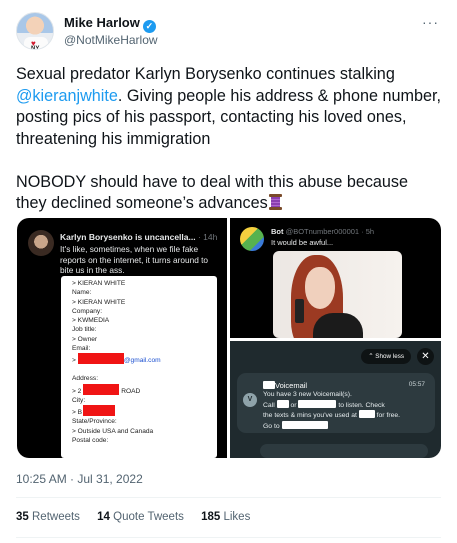  What do you see at coordinates (144, 369) in the screenshot?
I see `form-line` at bounding box center [144, 369].